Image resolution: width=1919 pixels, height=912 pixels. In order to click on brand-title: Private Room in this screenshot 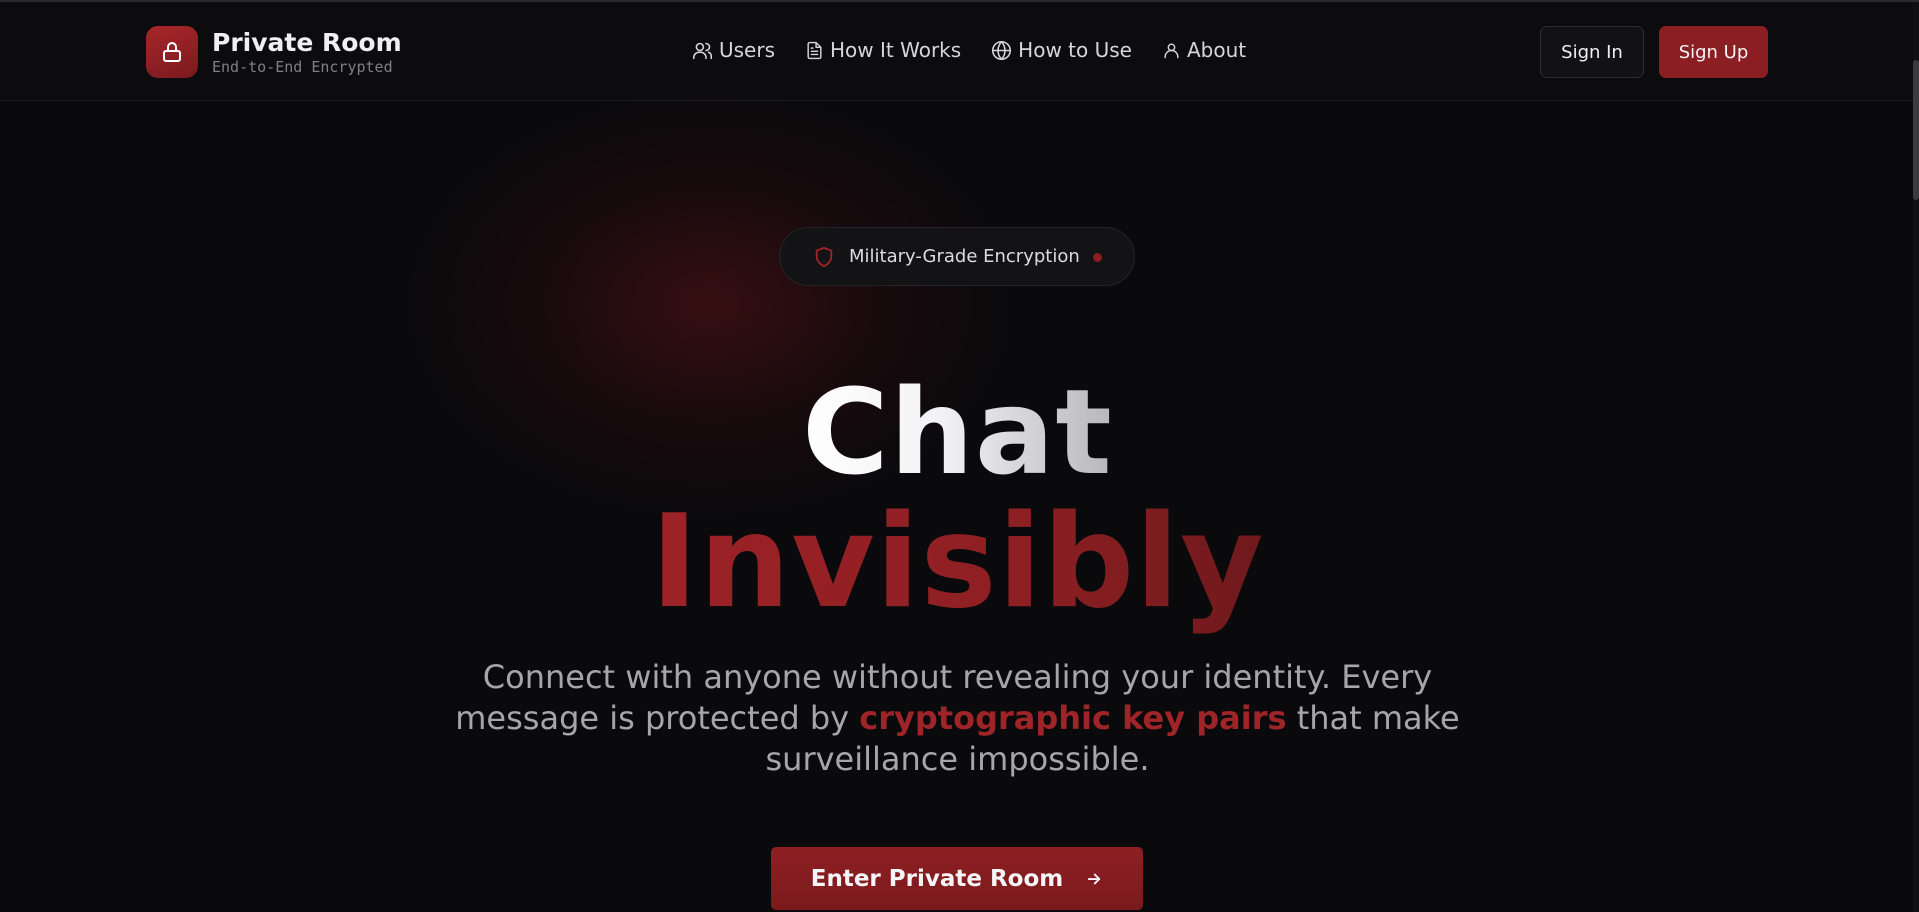, I will do `click(307, 42)`.